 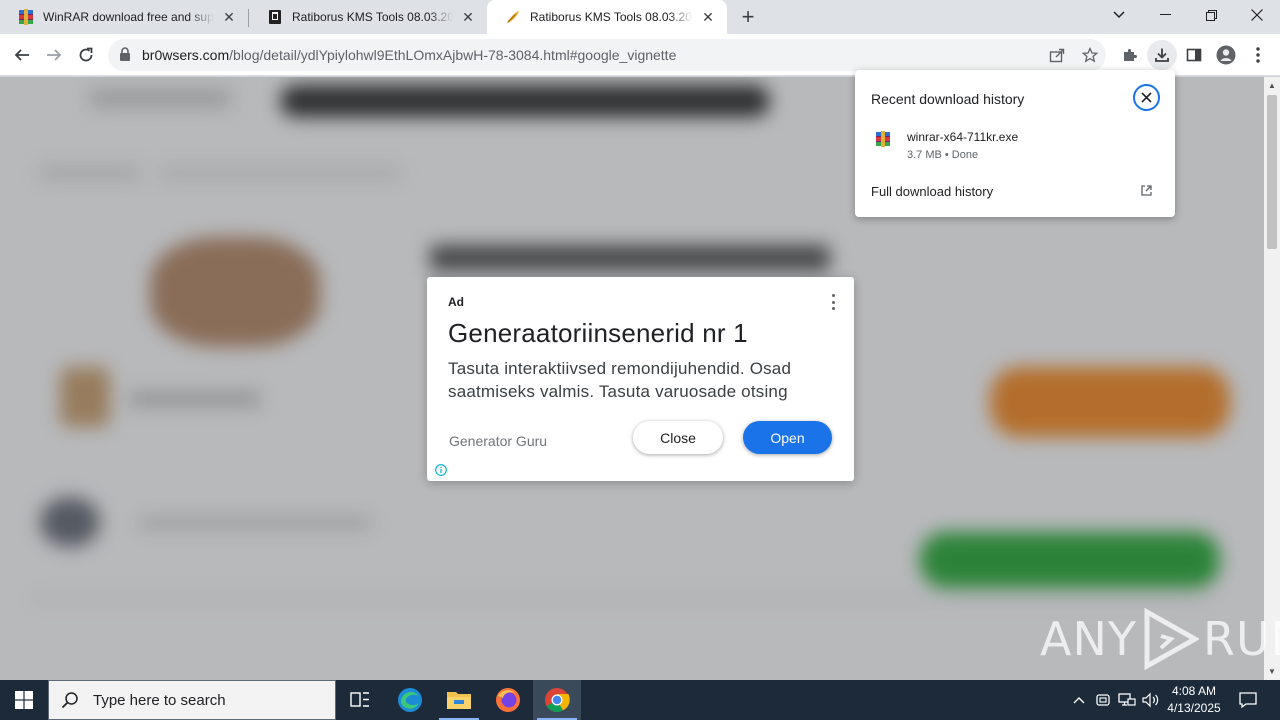 I want to click on star-icon, so click(x=1090, y=55).